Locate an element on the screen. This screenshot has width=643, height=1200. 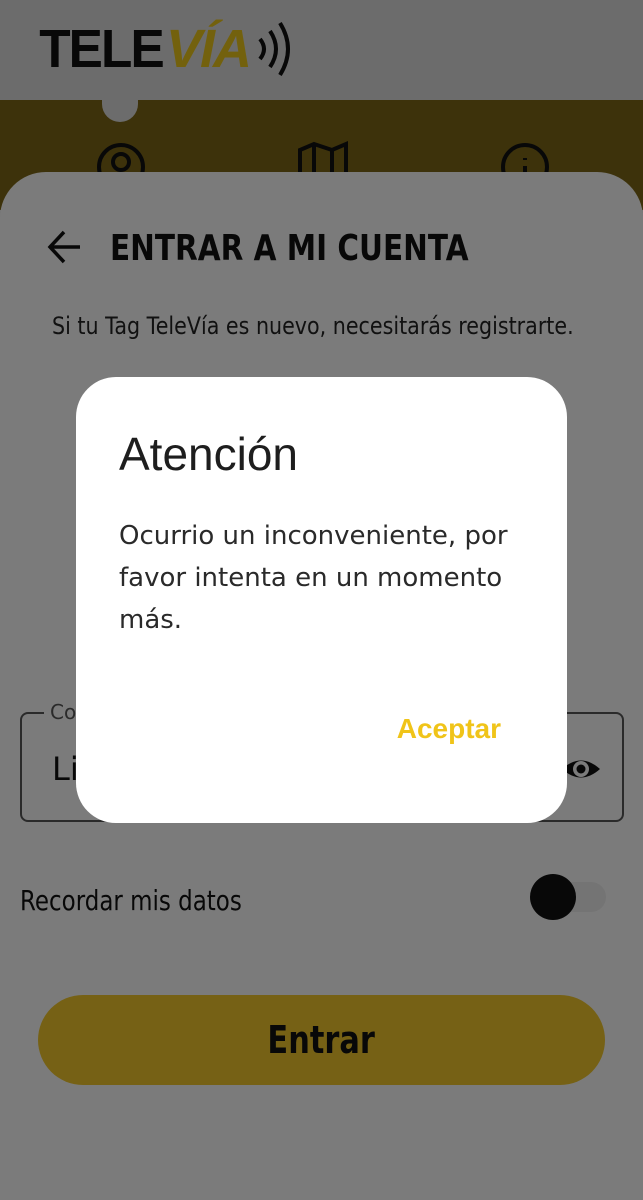
accept-button: Aceptar is located at coordinates (449, 729).